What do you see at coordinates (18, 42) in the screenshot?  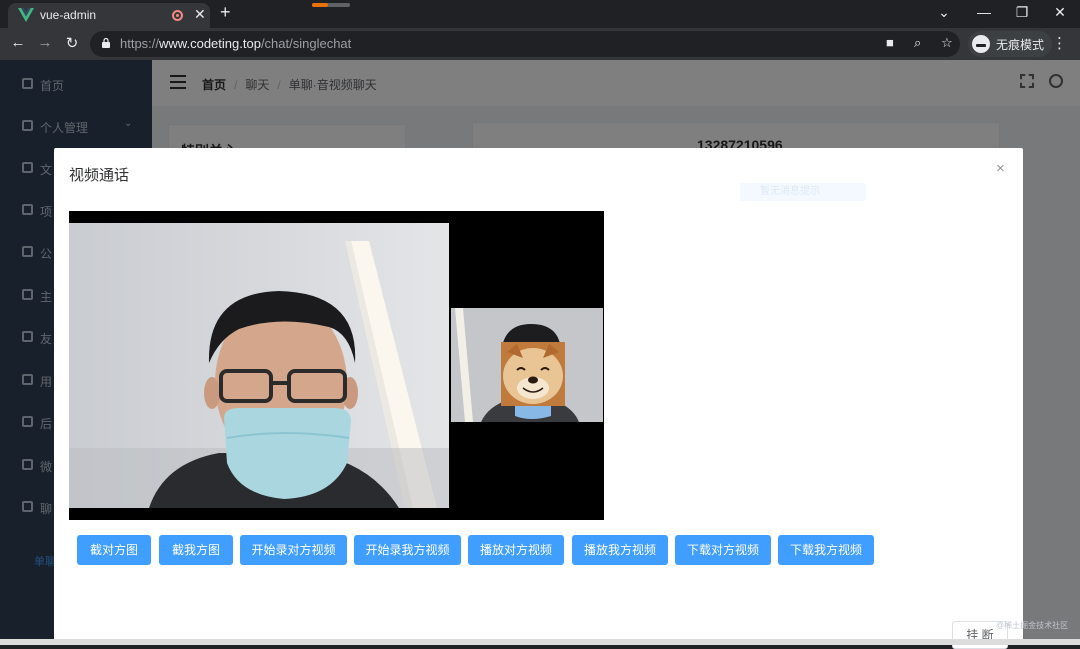 I see `back-arrow-icon: ←` at bounding box center [18, 42].